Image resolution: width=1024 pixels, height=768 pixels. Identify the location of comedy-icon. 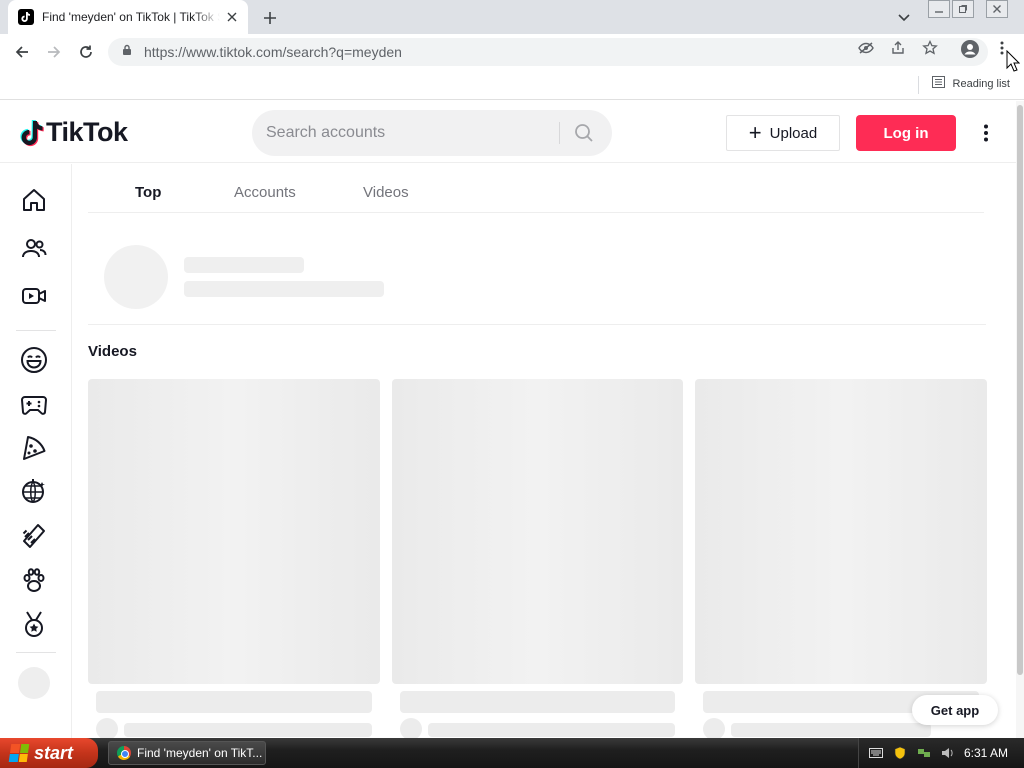
(34, 360).